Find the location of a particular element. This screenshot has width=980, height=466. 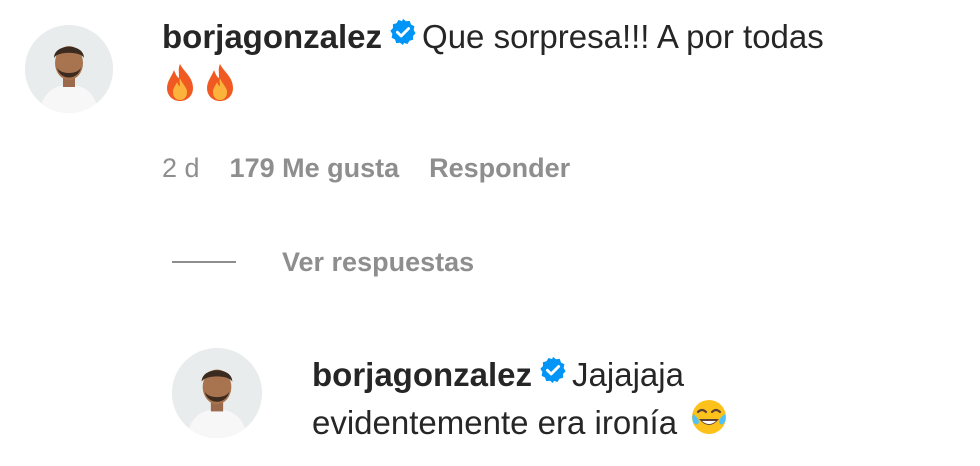

comment-username: borjagonzalez is located at coordinates (272, 36).